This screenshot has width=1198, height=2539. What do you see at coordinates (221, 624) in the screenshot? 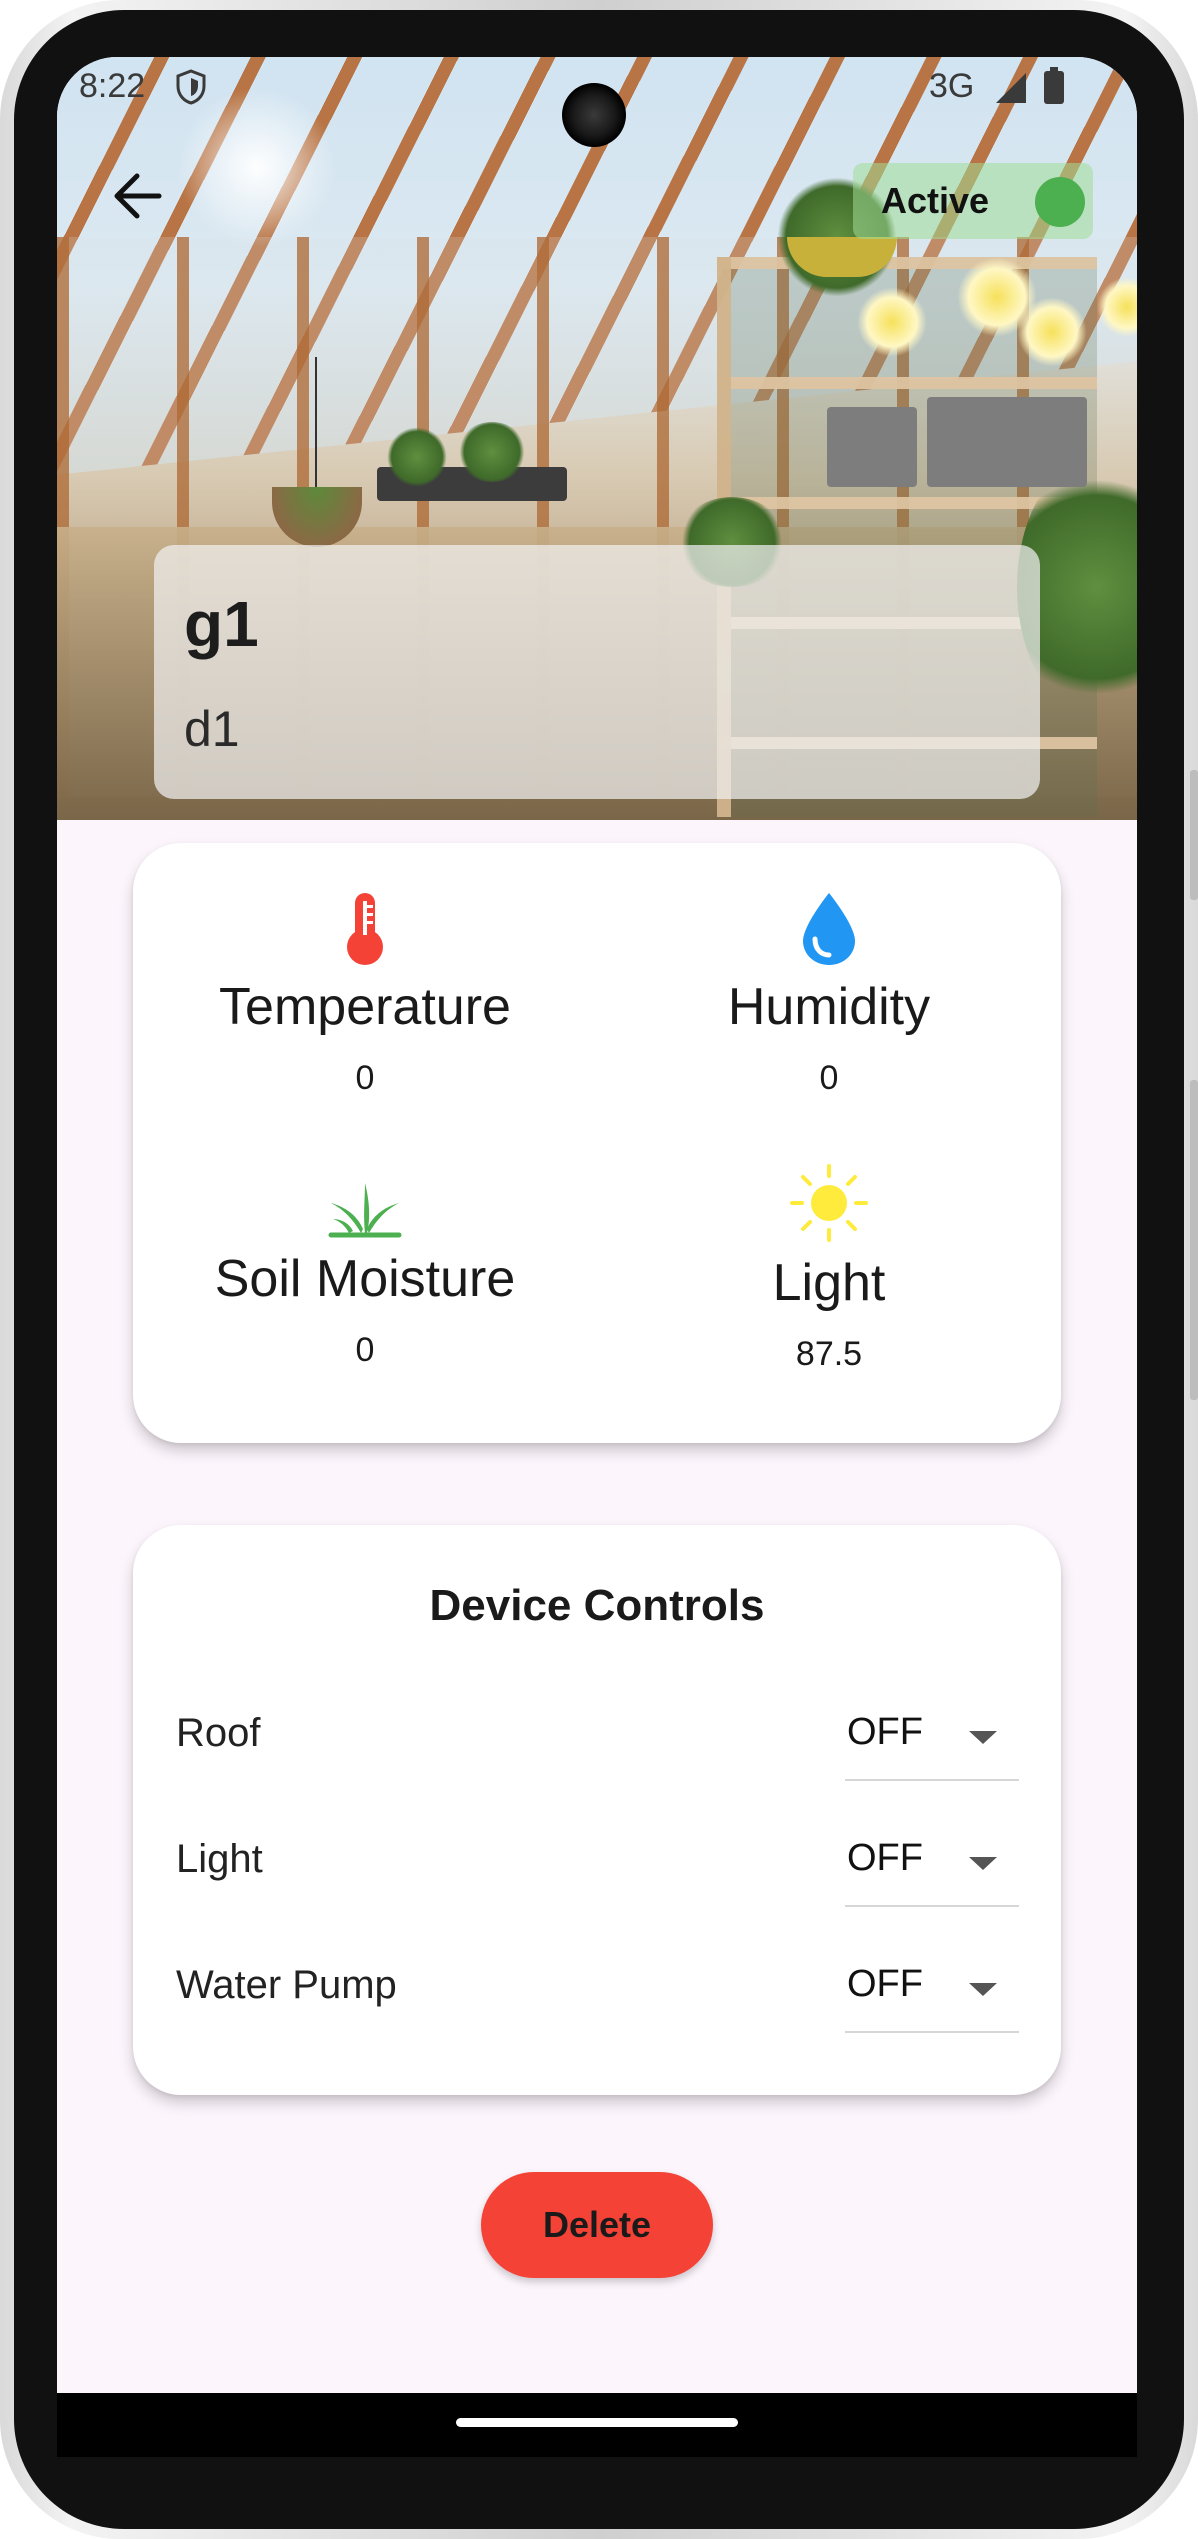
I see `greenhouse-name: g1` at bounding box center [221, 624].